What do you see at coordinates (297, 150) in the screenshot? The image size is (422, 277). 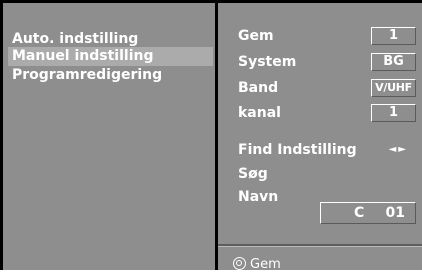 I see `fine-tuning-label: Find Indstilling` at bounding box center [297, 150].